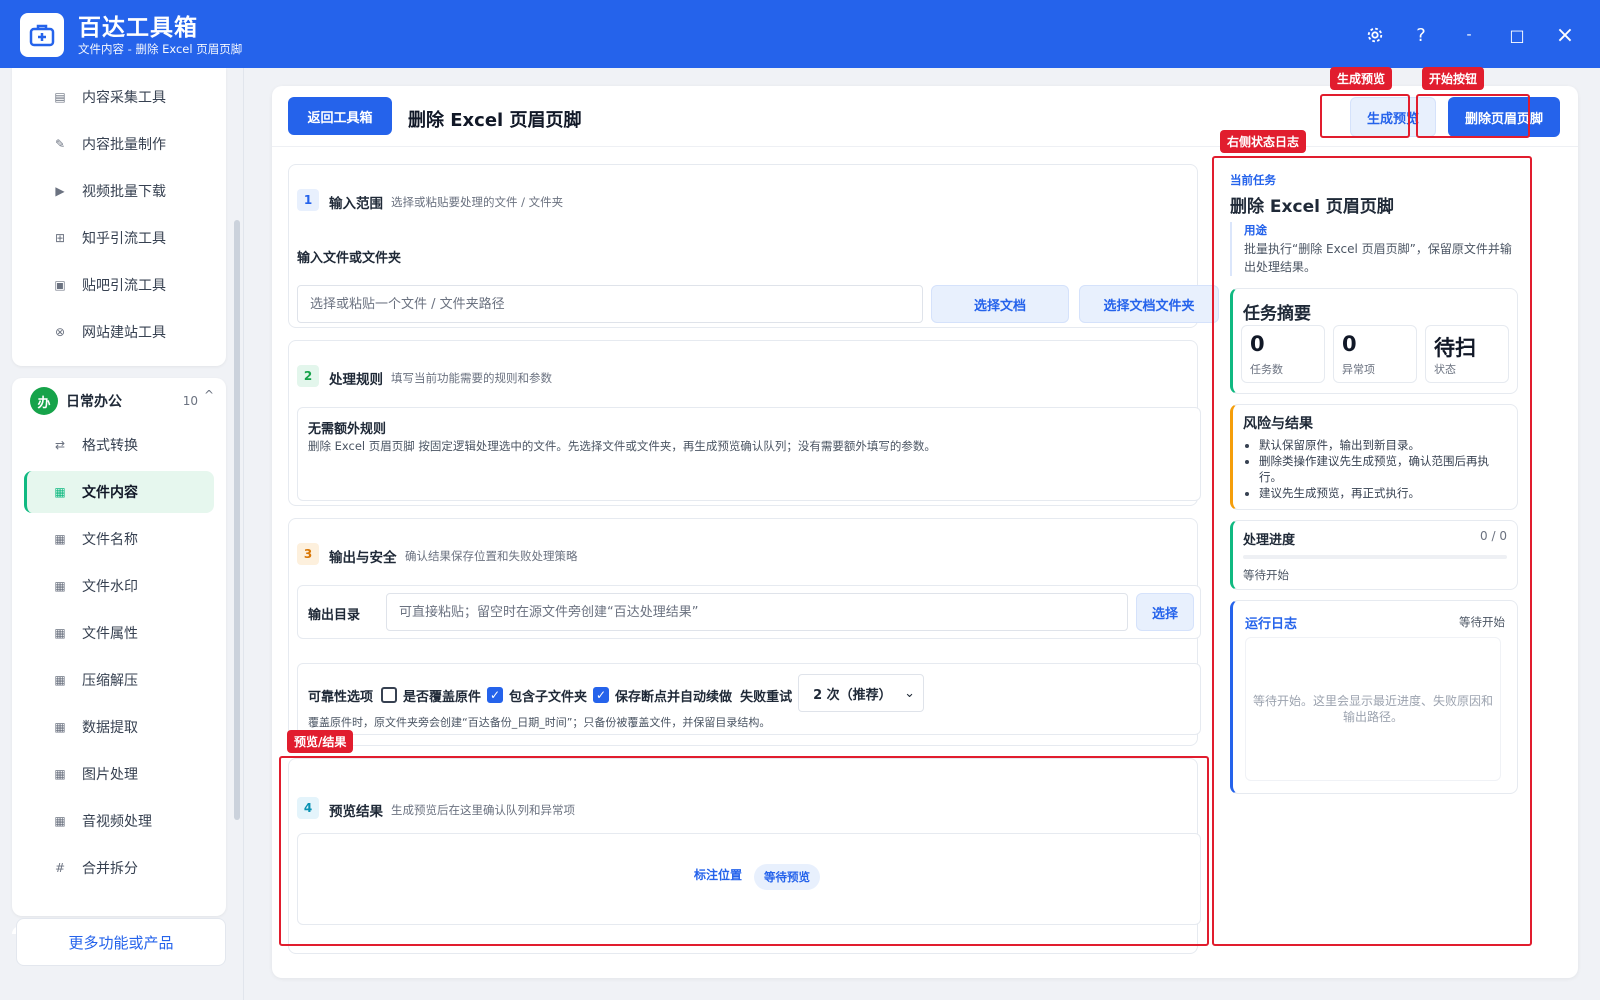 The image size is (1600, 1000). What do you see at coordinates (1493, 536) in the screenshot?
I see `progress-count: 0 / 0` at bounding box center [1493, 536].